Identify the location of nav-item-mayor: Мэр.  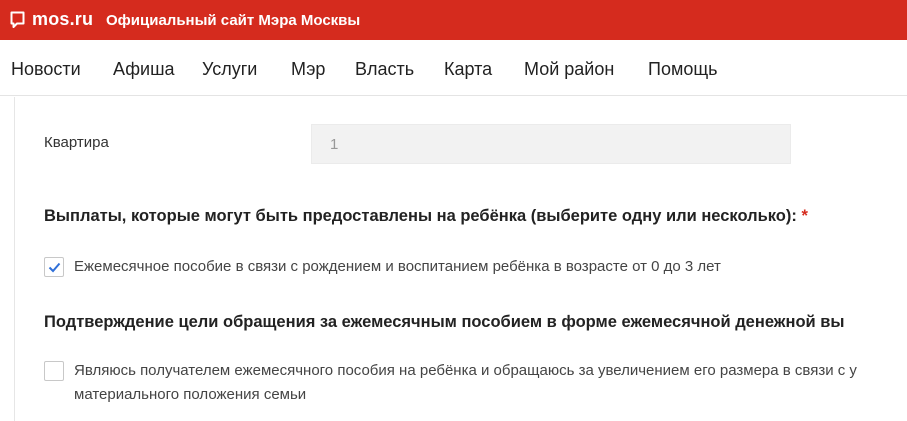
(308, 69).